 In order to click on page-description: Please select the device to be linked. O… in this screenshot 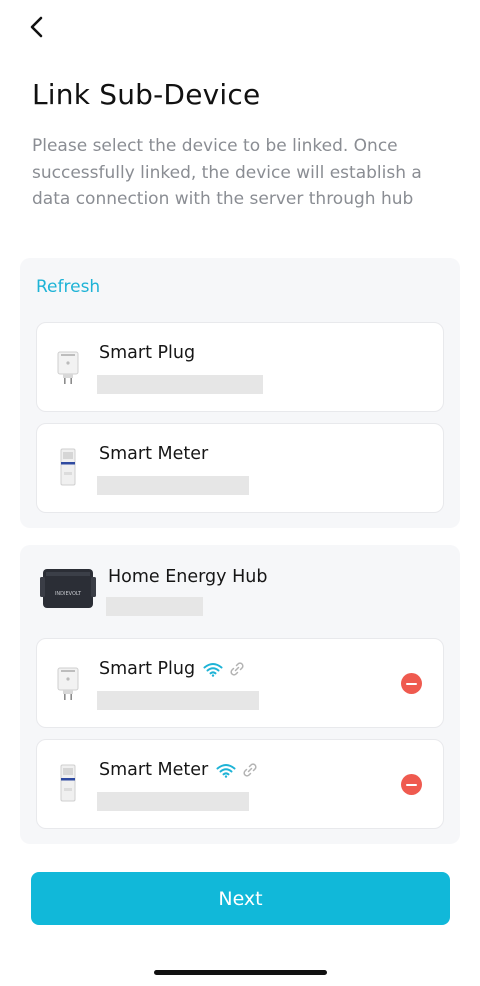, I will do `click(227, 172)`.